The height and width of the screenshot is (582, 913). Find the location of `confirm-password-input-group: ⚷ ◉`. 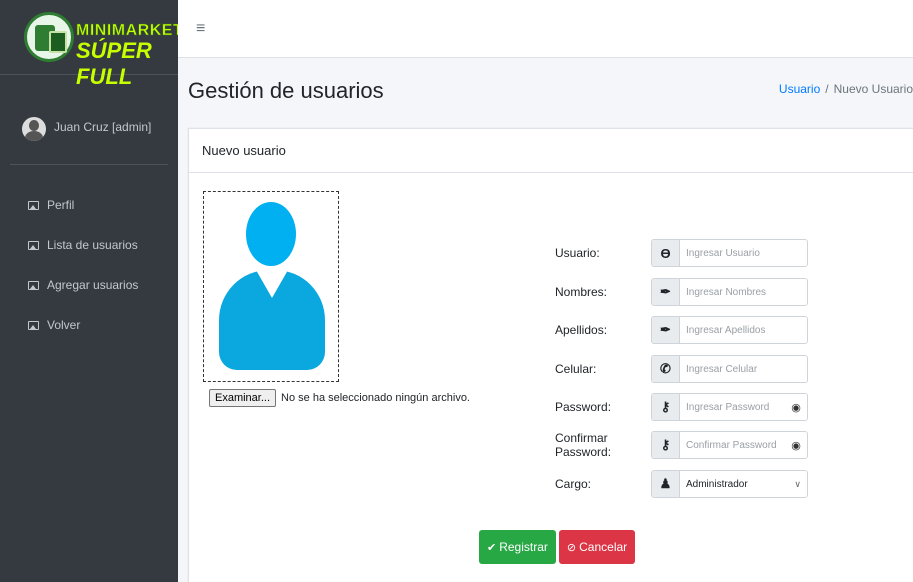

confirm-password-input-group: ⚷ ◉ is located at coordinates (729, 445).